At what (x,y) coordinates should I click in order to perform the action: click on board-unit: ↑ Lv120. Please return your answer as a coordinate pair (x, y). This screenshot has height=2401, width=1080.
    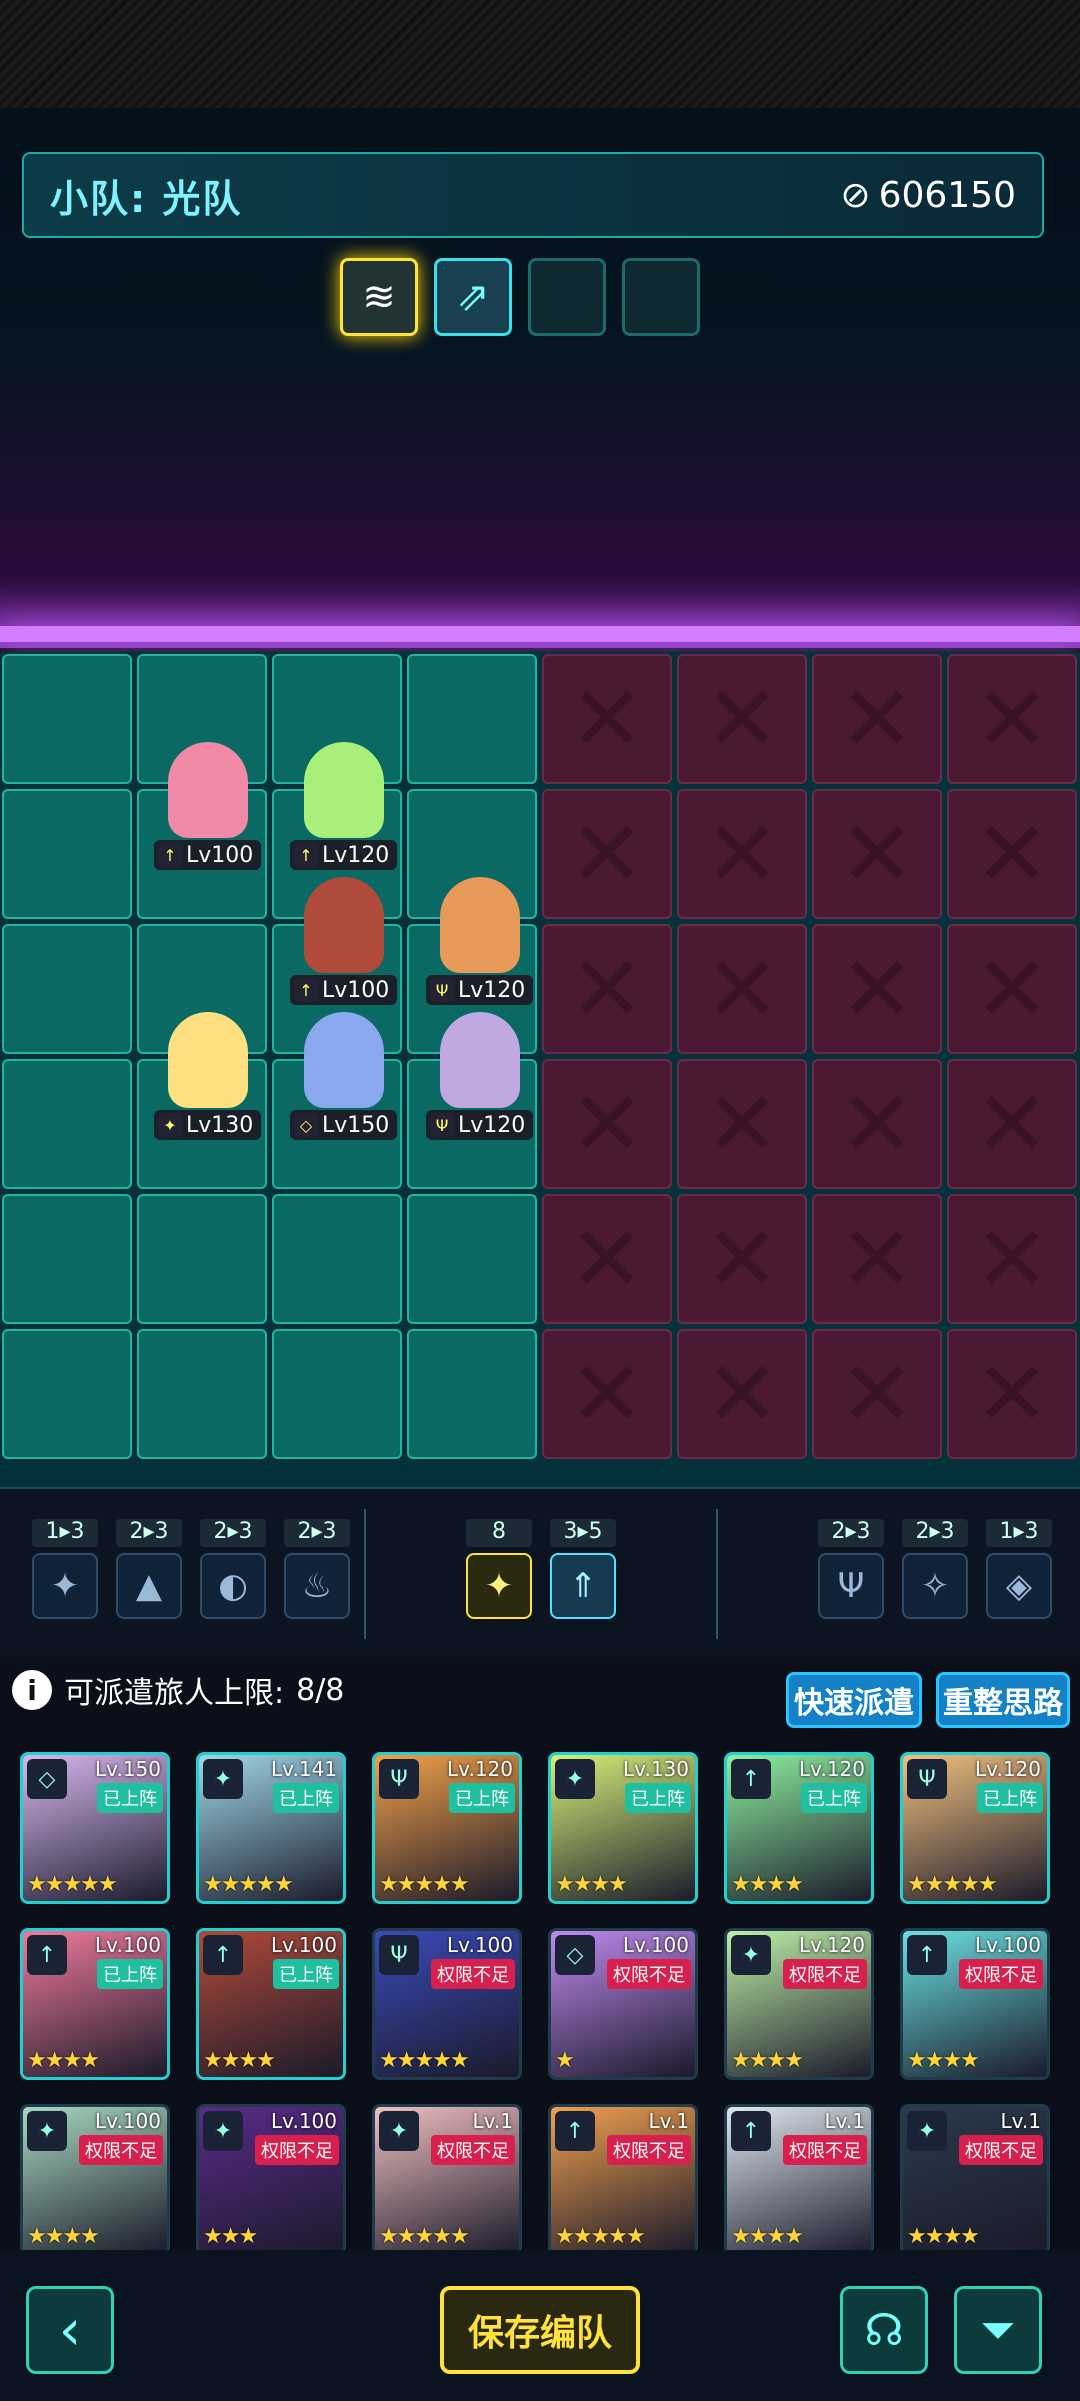
    Looking at the image, I should click on (344, 807).